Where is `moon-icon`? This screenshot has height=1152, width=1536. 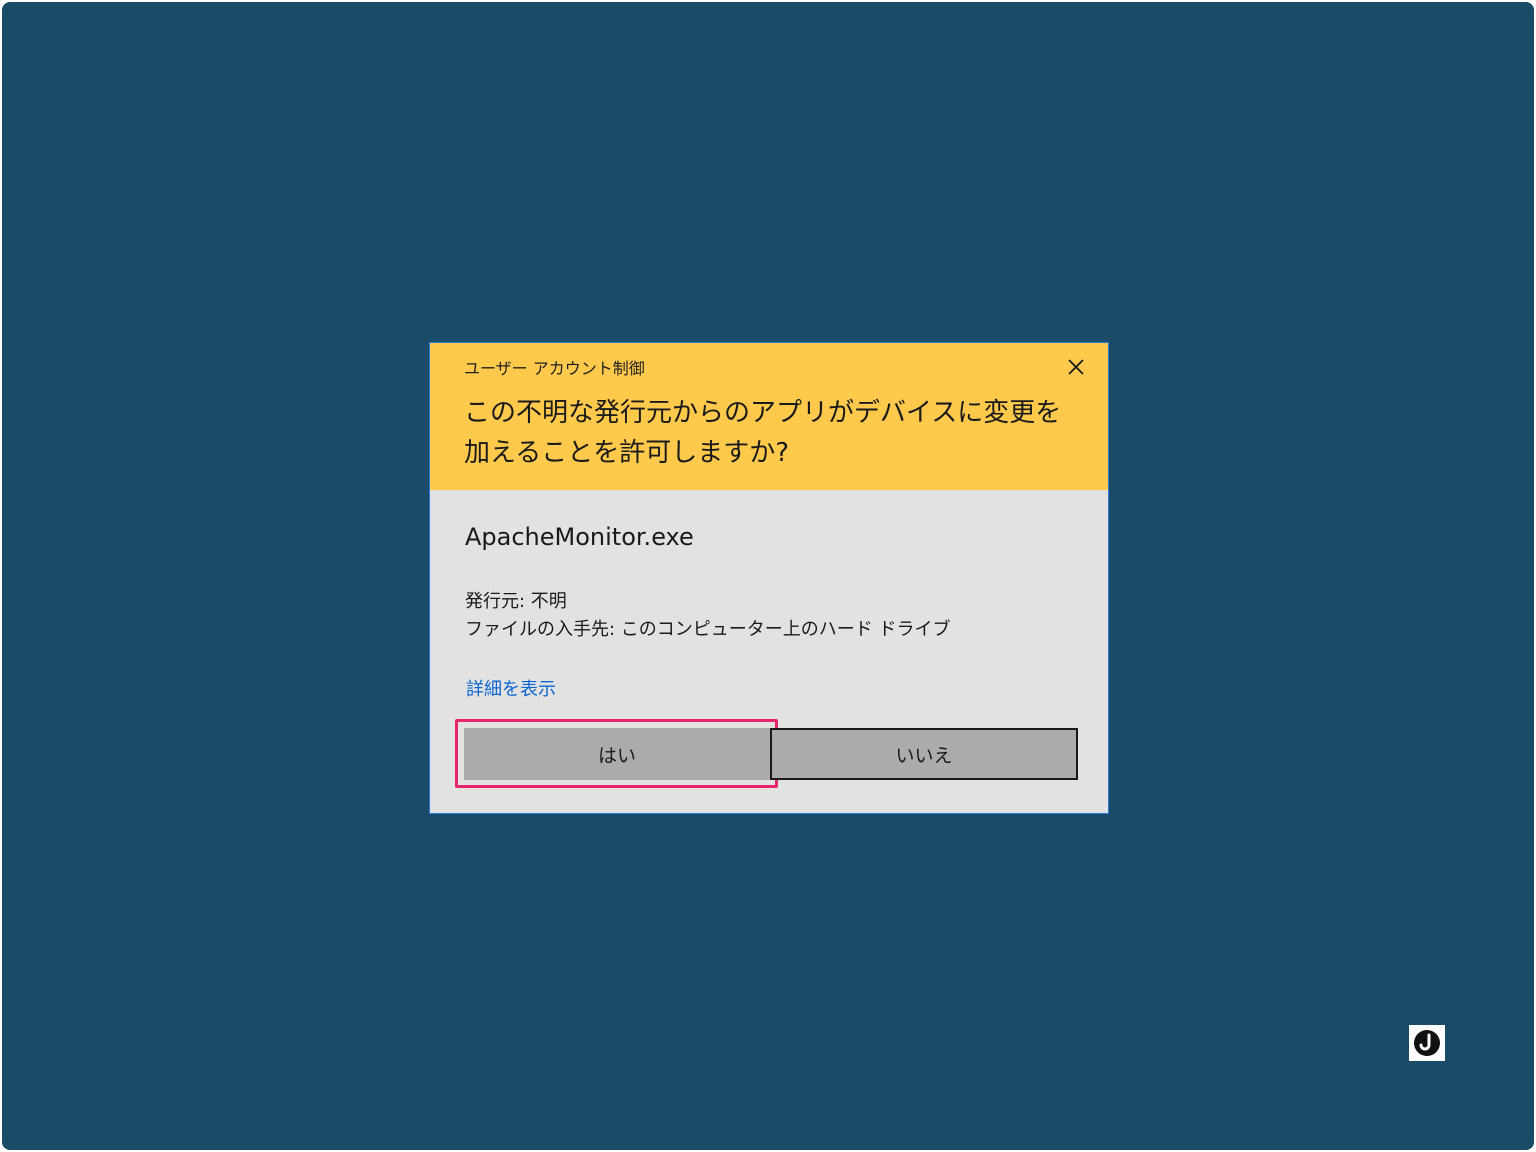 moon-icon is located at coordinates (1427, 1043).